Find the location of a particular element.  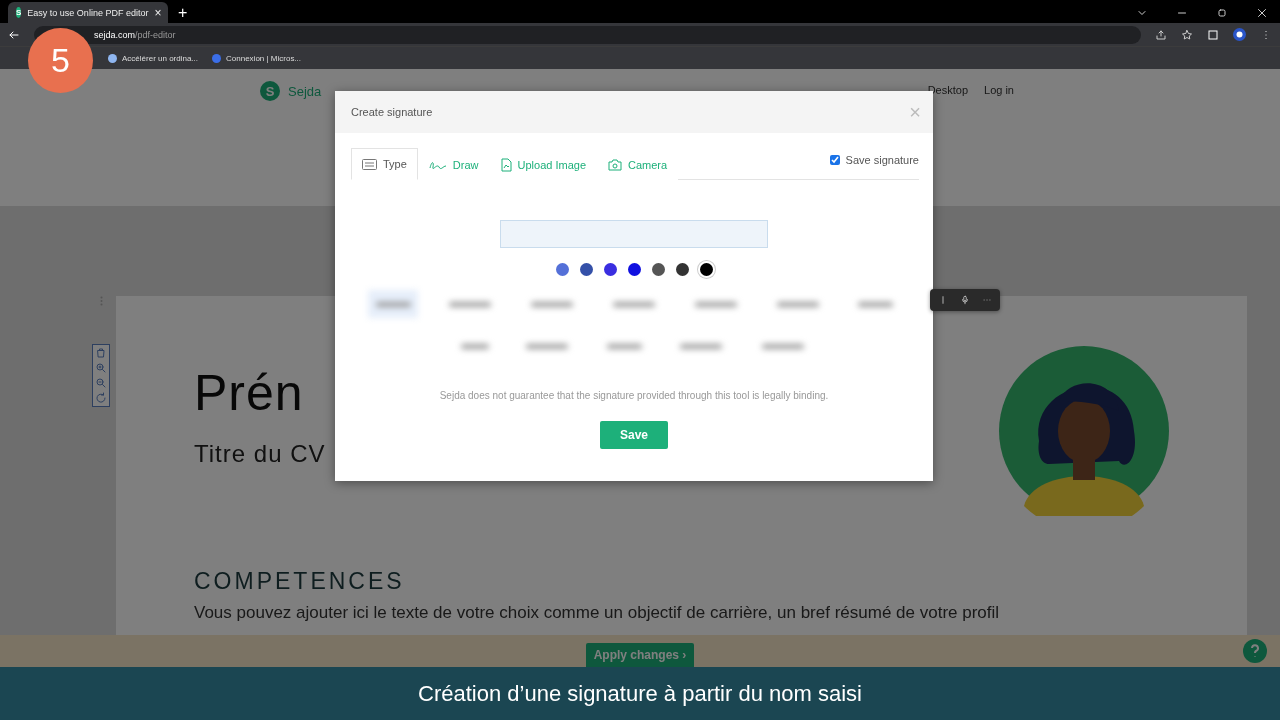

keyboard-icon is located at coordinates (369, 164).